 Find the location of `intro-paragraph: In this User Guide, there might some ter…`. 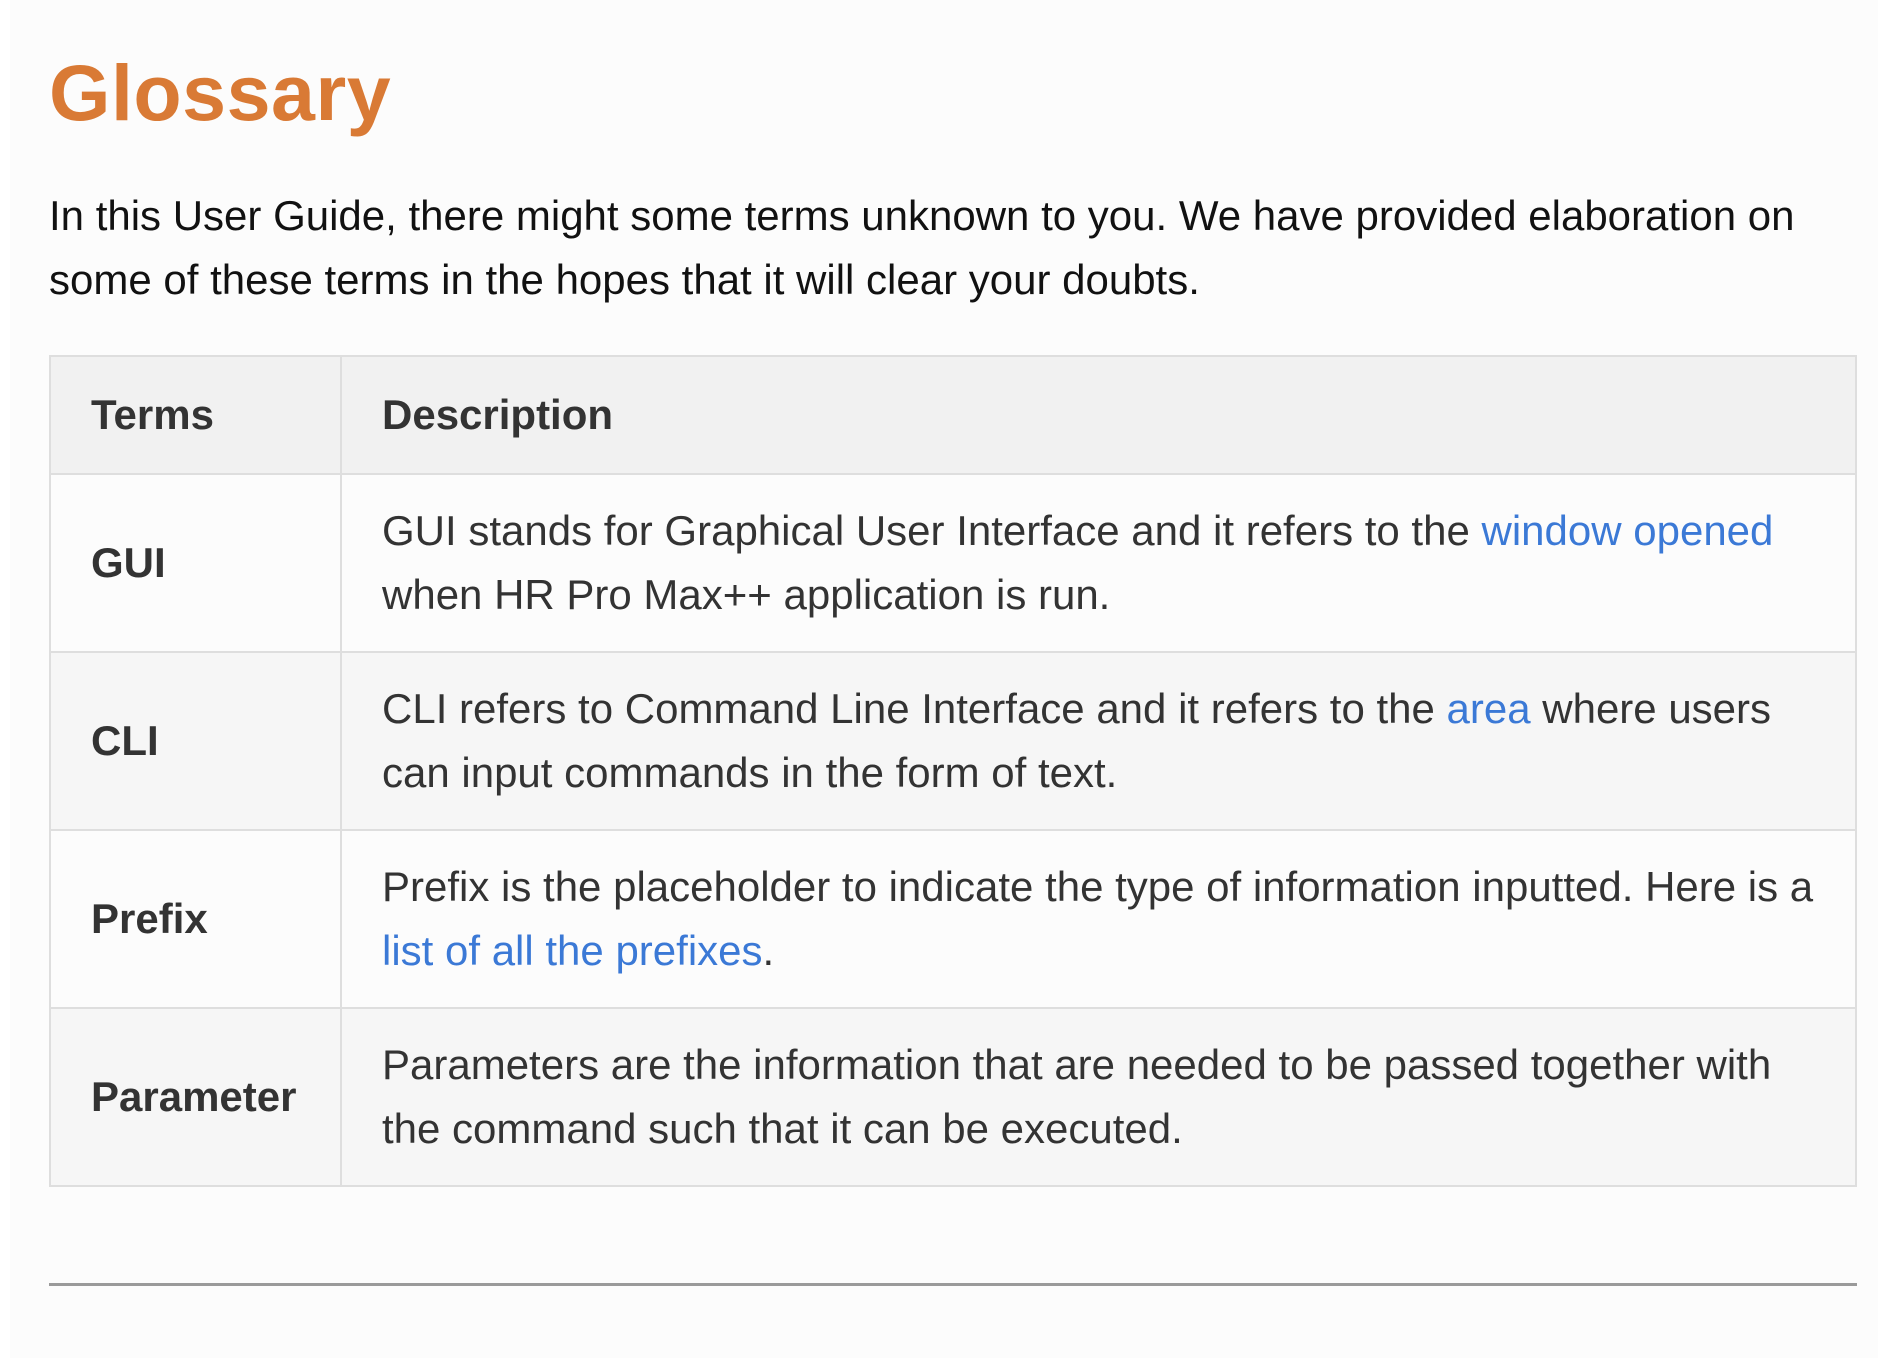

intro-paragraph: In this User Guide, there might some ter… is located at coordinates (922, 247).